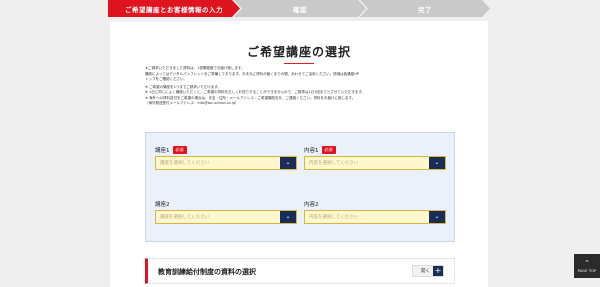  Describe the element at coordinates (207, 272) in the screenshot. I see `subsidy-title: 教育訓練給付制度の資料の選択` at that location.